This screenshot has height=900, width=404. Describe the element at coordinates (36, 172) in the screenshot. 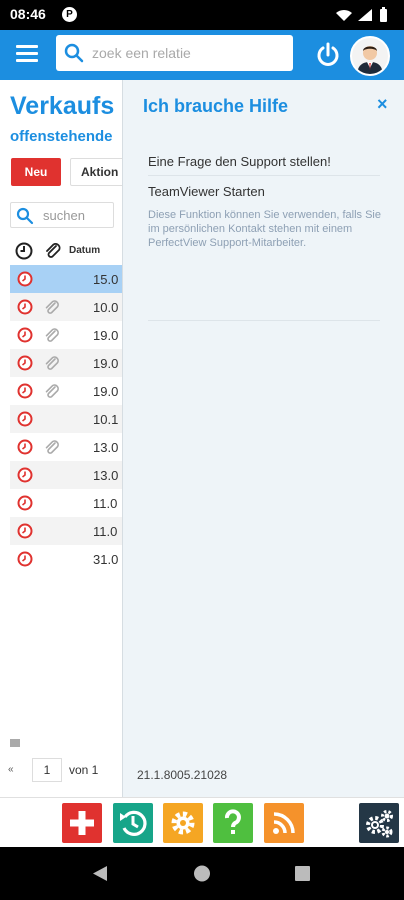

I see `new-button: Neu` at that location.